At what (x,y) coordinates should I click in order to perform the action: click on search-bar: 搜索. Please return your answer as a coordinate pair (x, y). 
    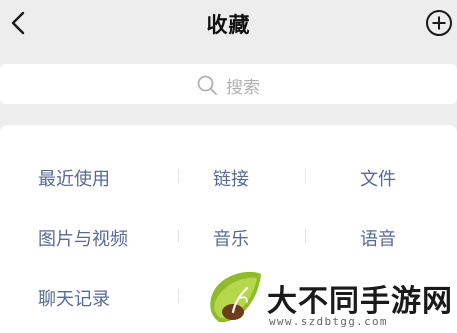
    Looking at the image, I should click on (228, 84).